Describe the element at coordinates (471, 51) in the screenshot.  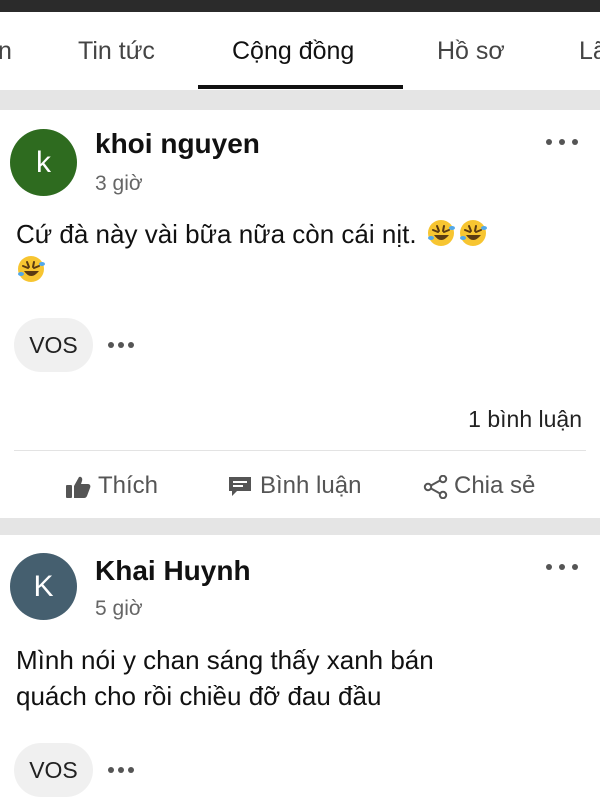
I see `tab-ho-so: Hồ sơ` at that location.